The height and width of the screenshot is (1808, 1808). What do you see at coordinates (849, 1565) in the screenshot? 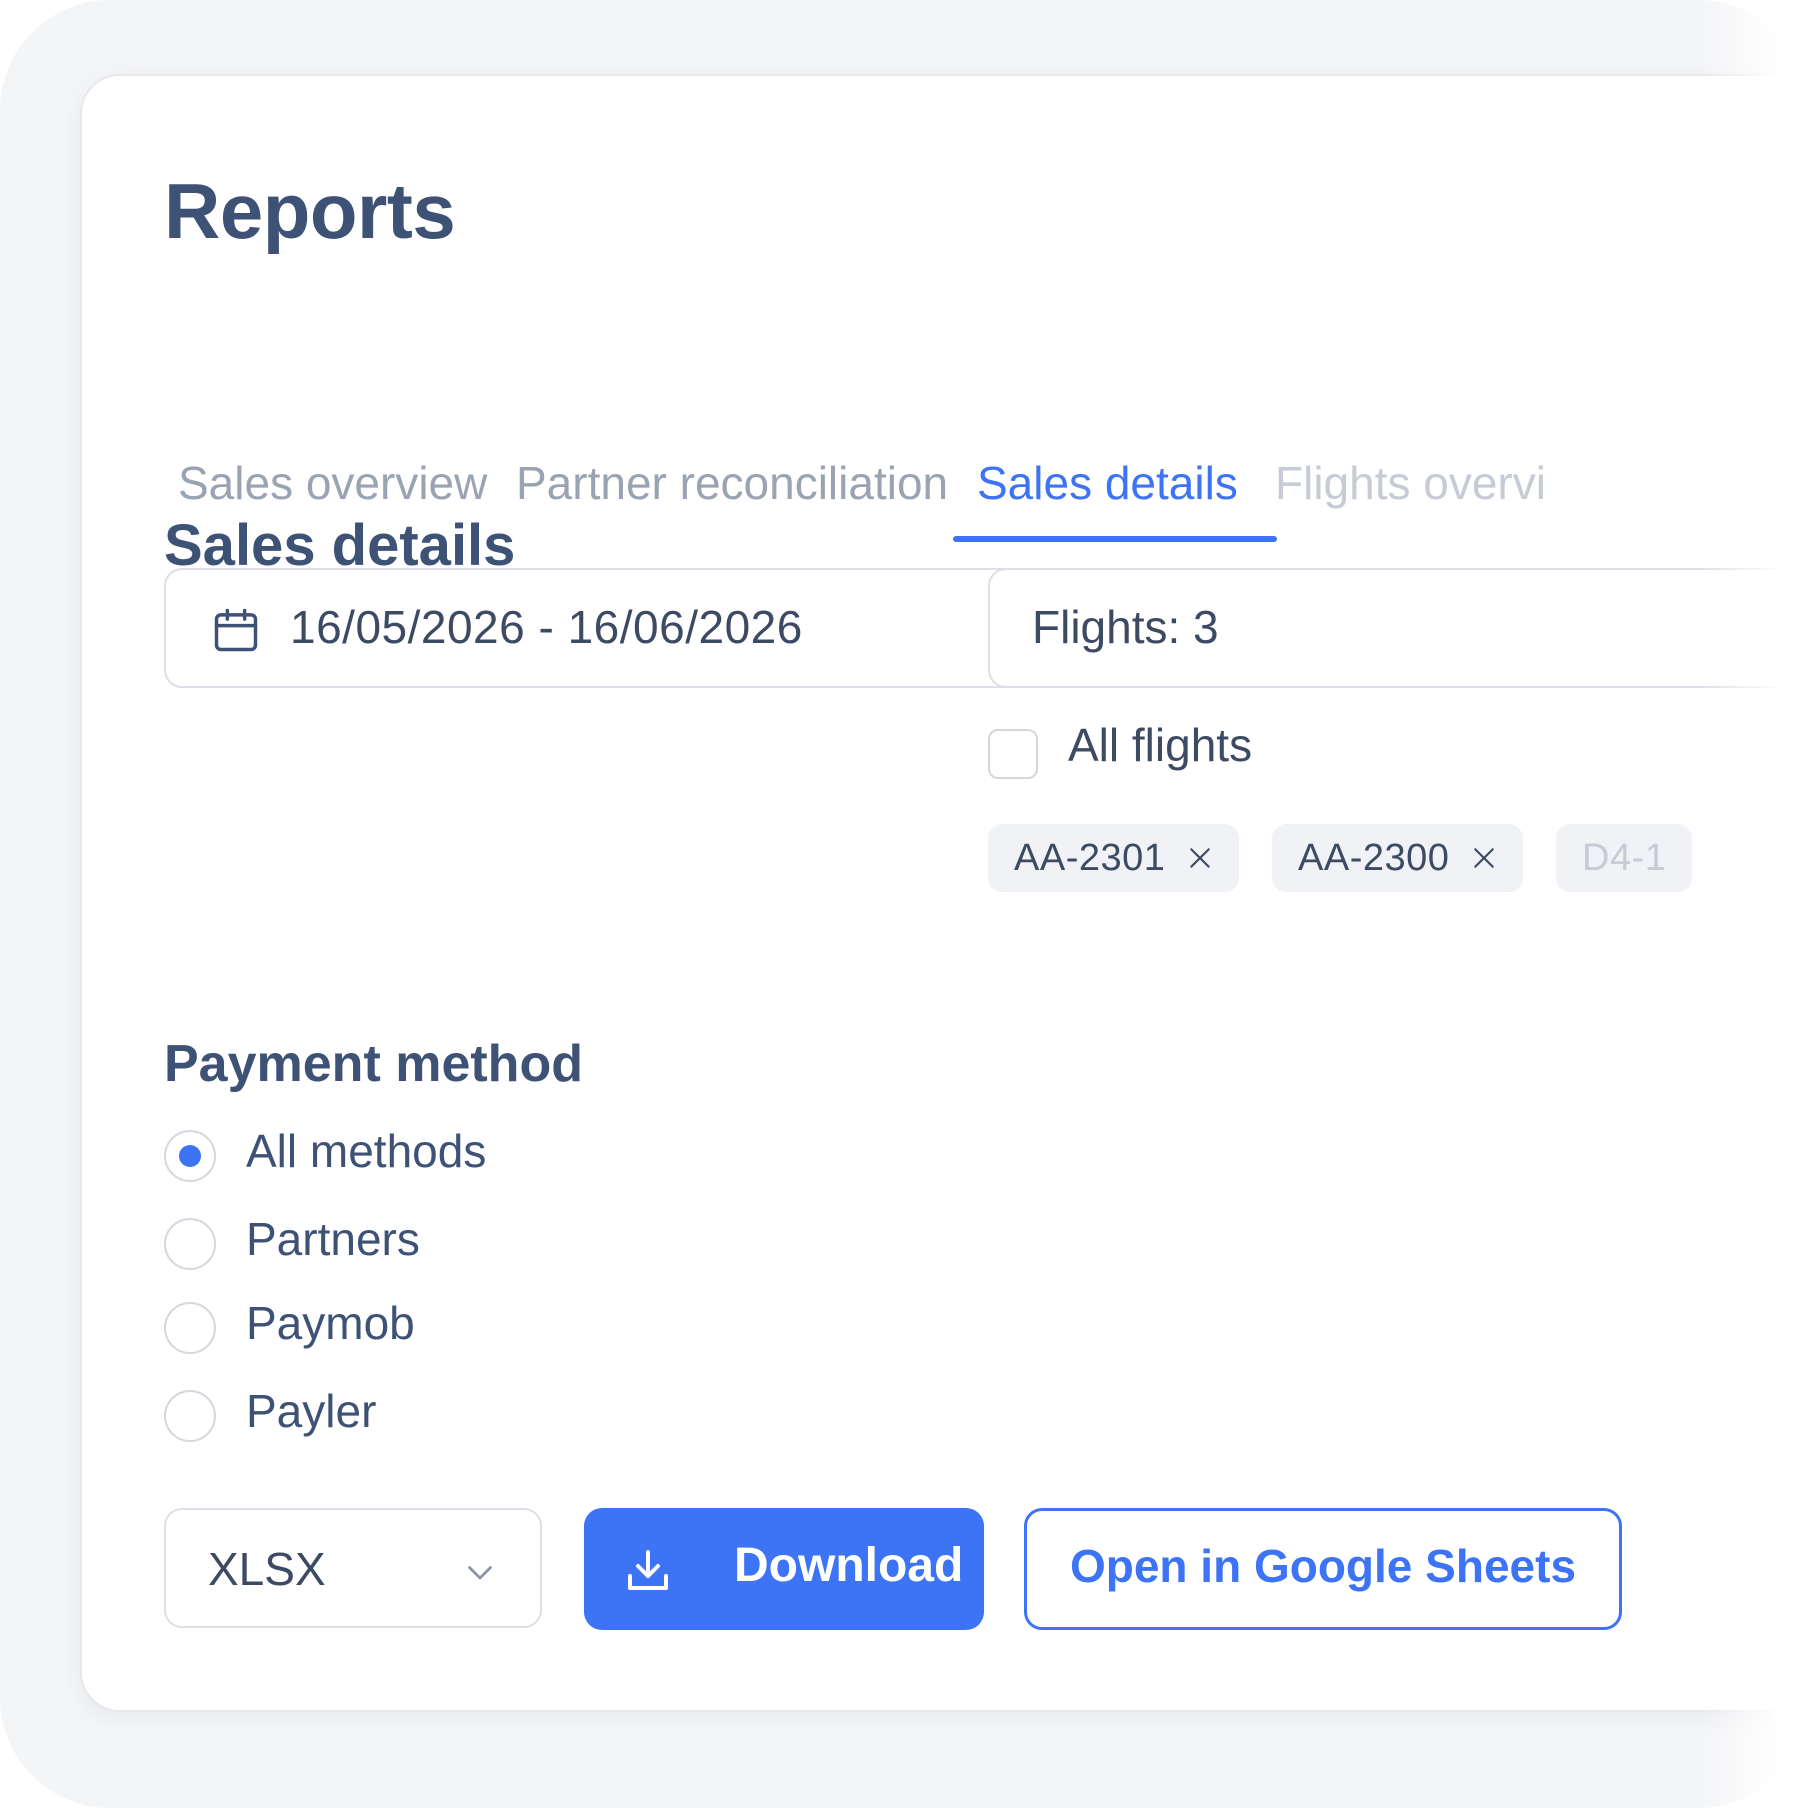
I see `download-button-label: Download` at bounding box center [849, 1565].